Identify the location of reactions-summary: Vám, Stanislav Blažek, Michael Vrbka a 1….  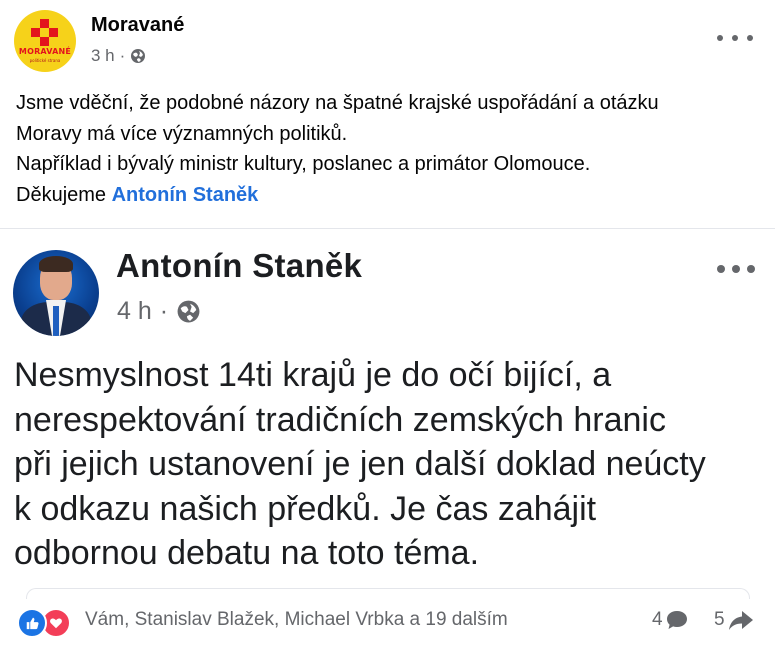
(296, 620).